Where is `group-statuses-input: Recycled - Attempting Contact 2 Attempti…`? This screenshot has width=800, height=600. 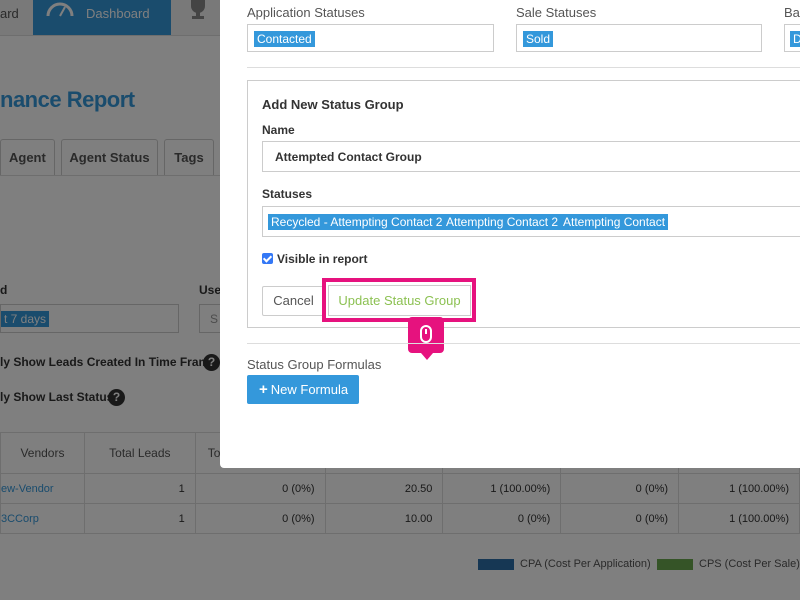
group-statuses-input: Recycled - Attempting Contact 2 Attempti… is located at coordinates (531, 221).